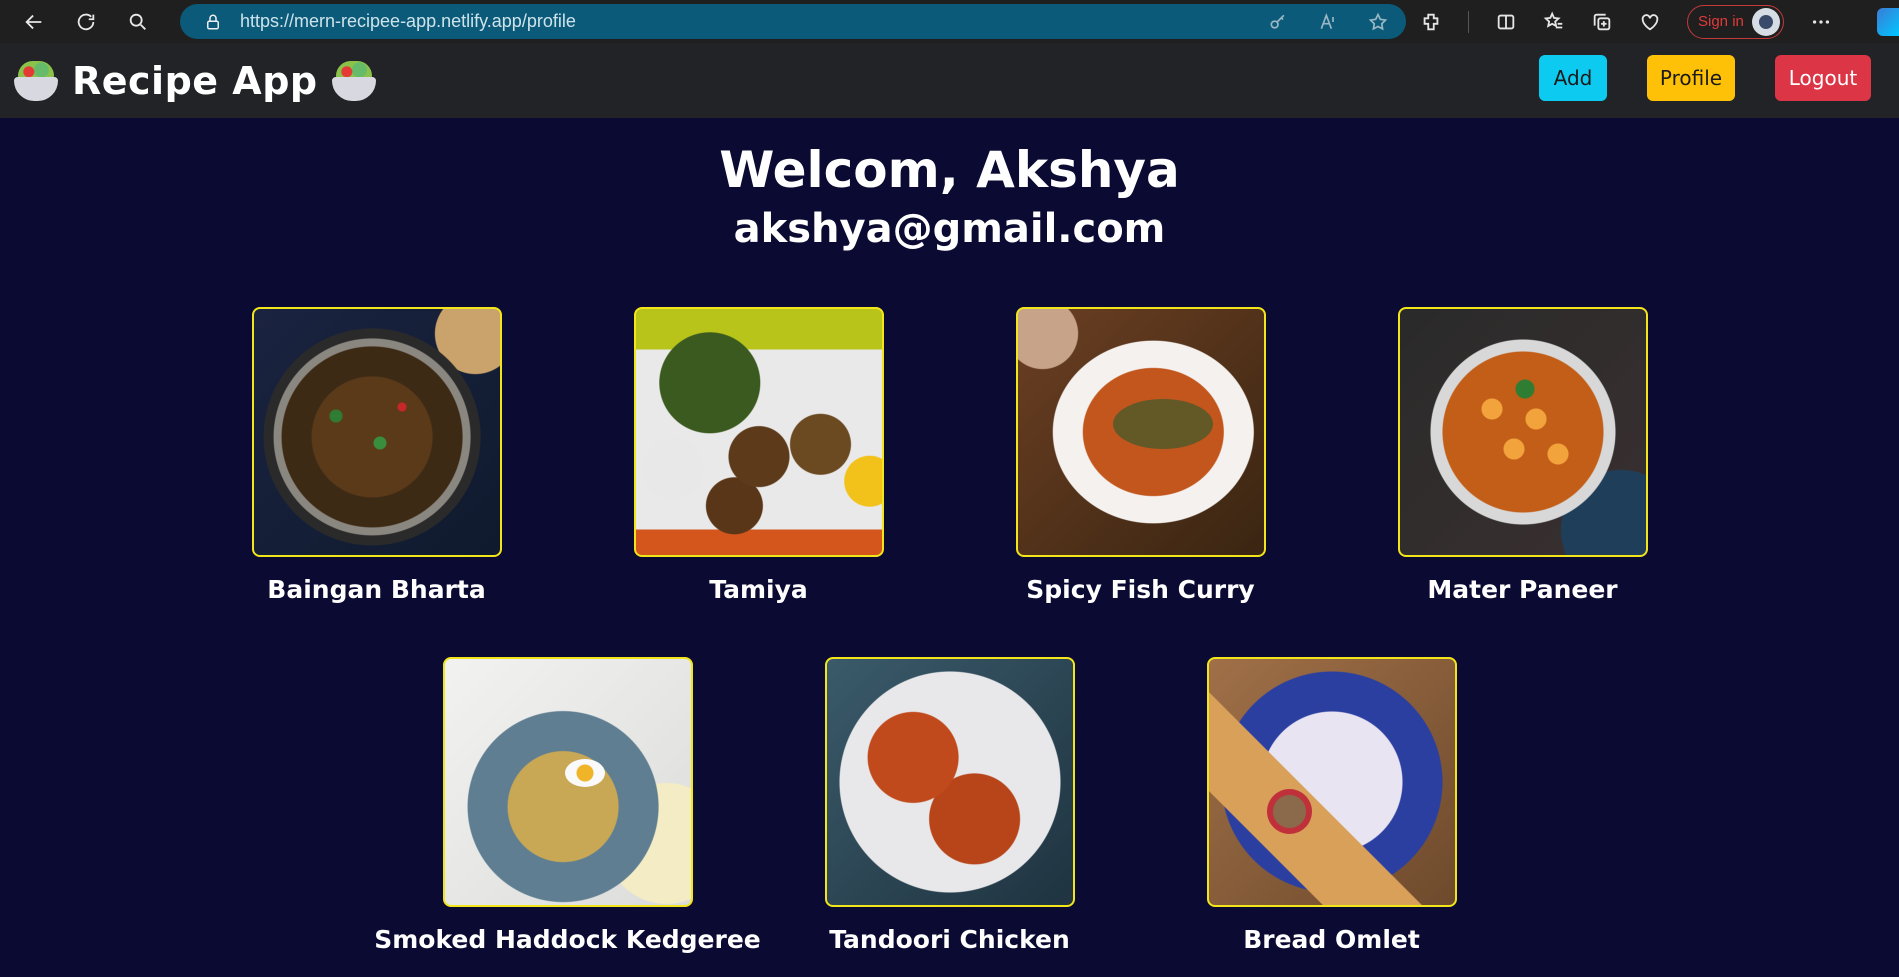  Describe the element at coordinates (1823, 78) in the screenshot. I see `logout-button: Logout` at that location.